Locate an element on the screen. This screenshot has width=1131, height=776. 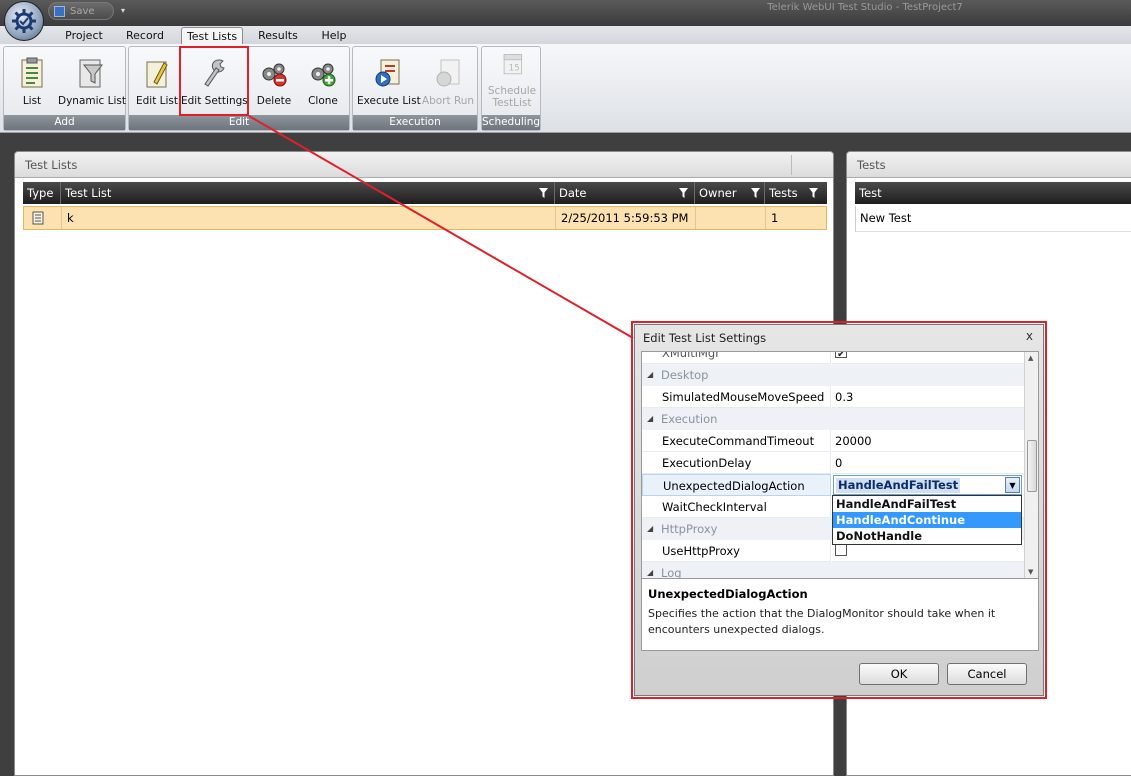
dropdown-option: DoNotHandle is located at coordinates (927, 536).